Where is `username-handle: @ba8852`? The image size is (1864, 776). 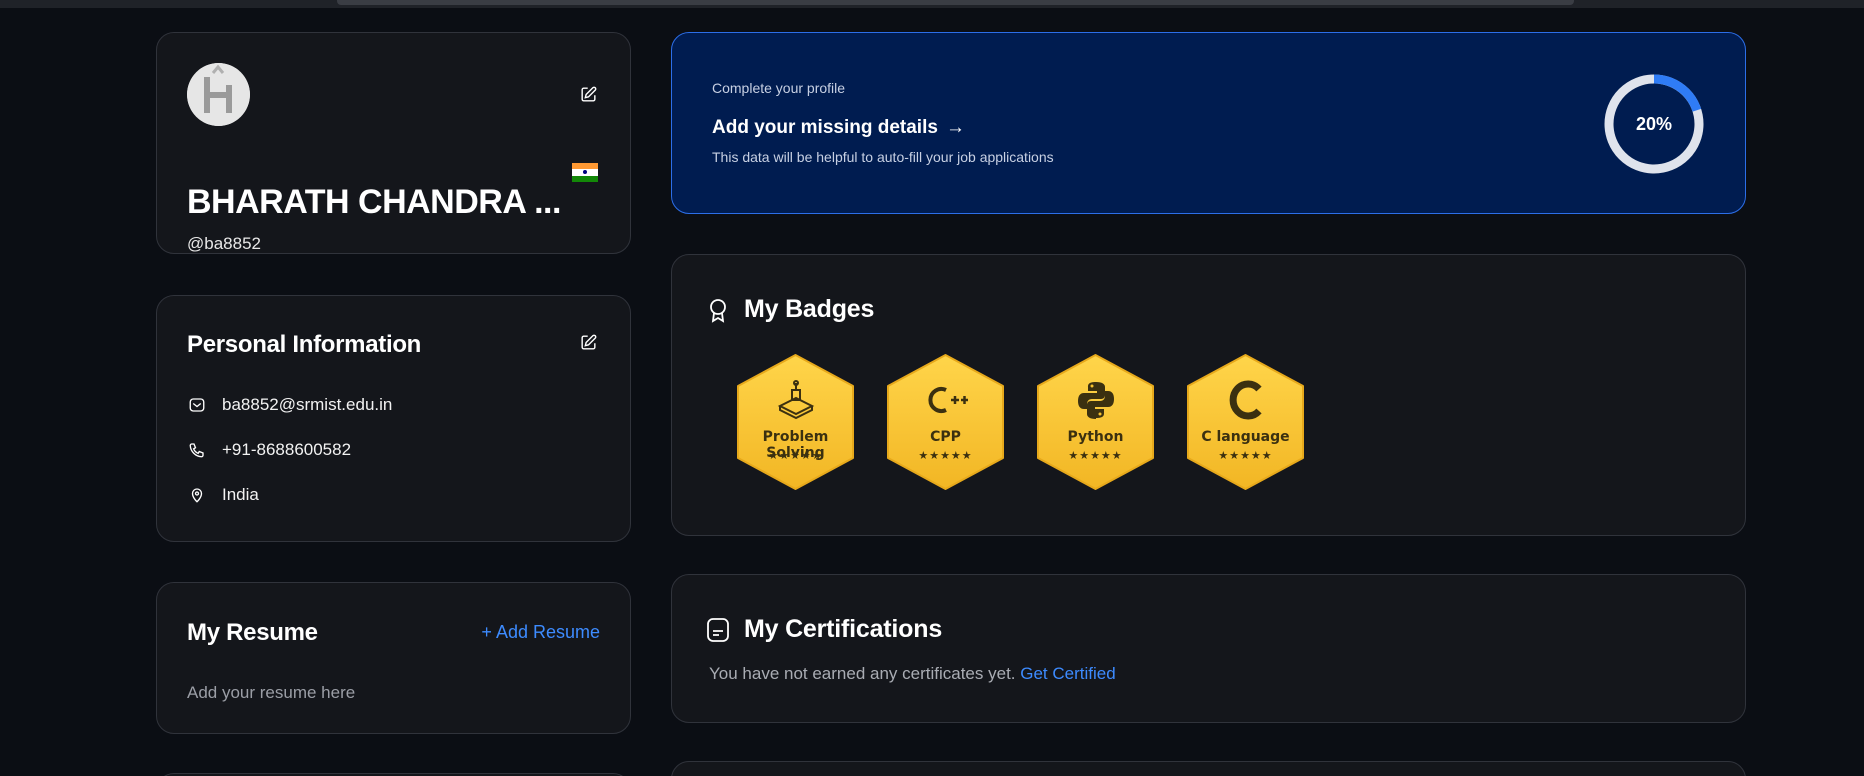 username-handle: @ba8852 is located at coordinates (224, 243).